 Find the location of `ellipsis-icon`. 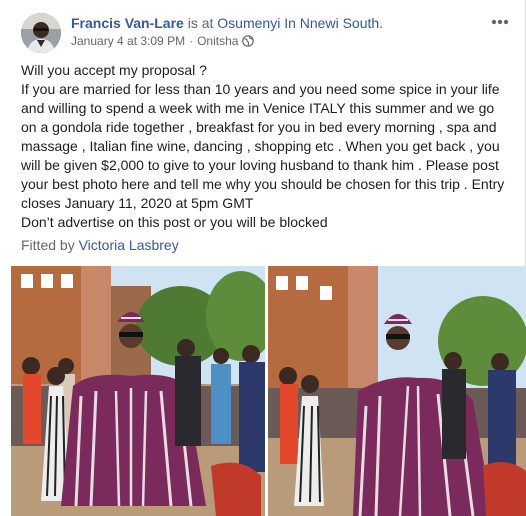

ellipsis-icon is located at coordinates (500, 22).